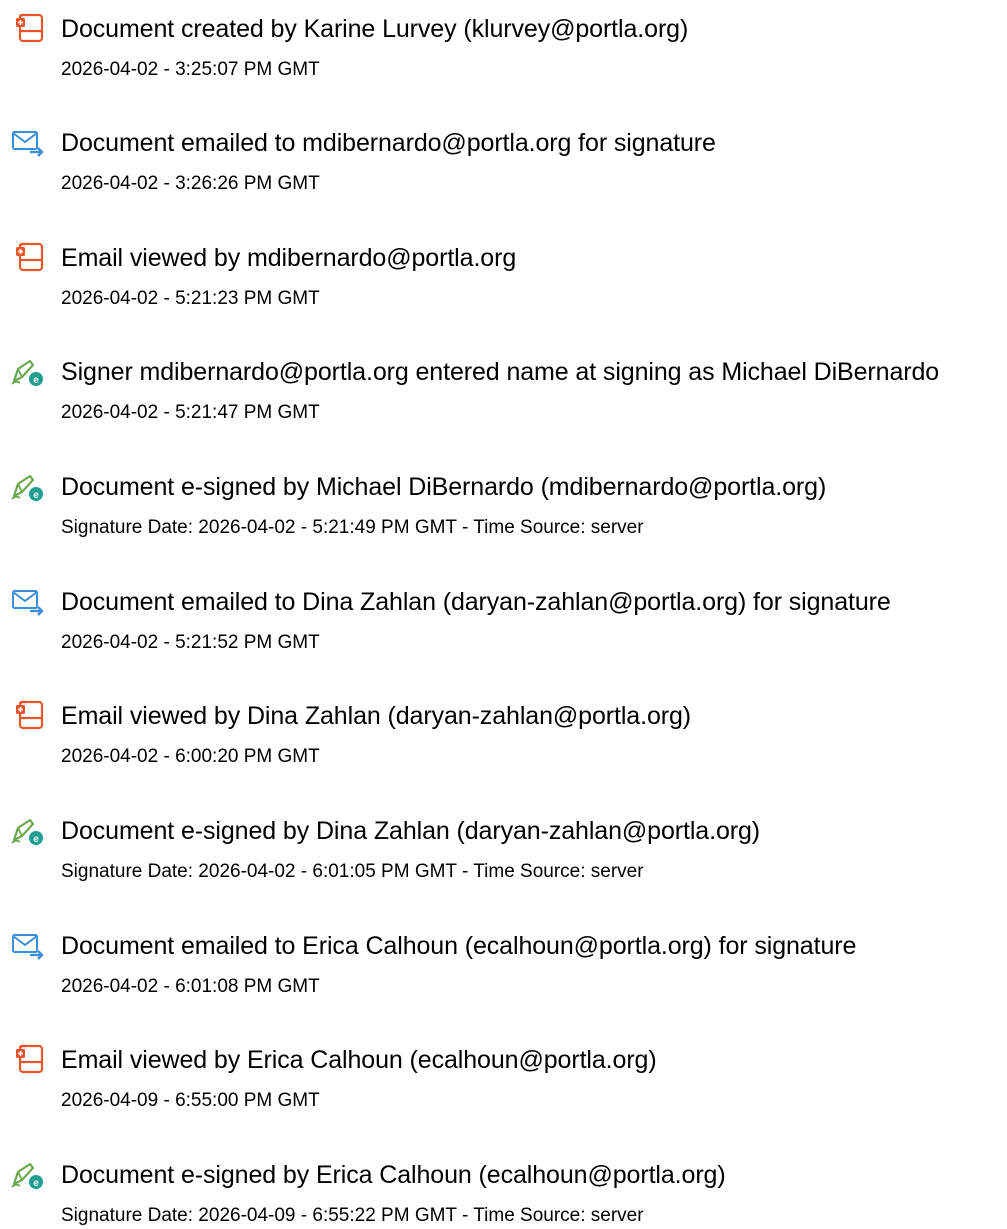  I want to click on event-timestamp: 2026-04-02 - 6:00:20 PM GMT, so click(190, 756).